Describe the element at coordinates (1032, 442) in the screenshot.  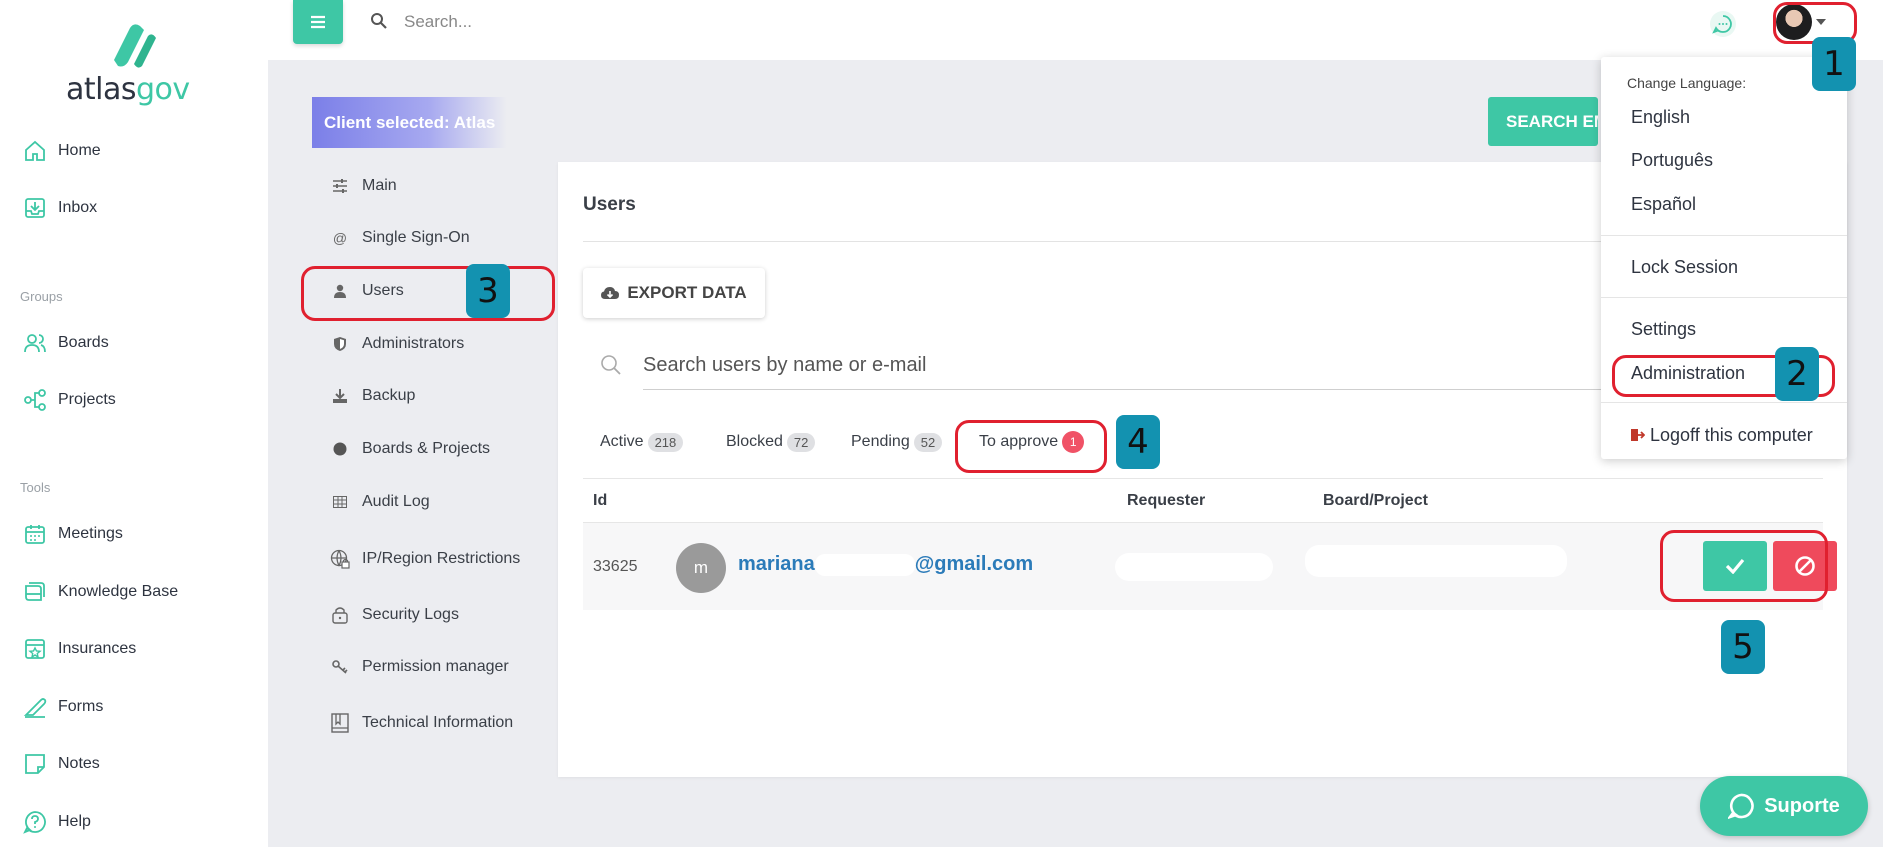
I see `tab-to-approve: To approve 1` at that location.